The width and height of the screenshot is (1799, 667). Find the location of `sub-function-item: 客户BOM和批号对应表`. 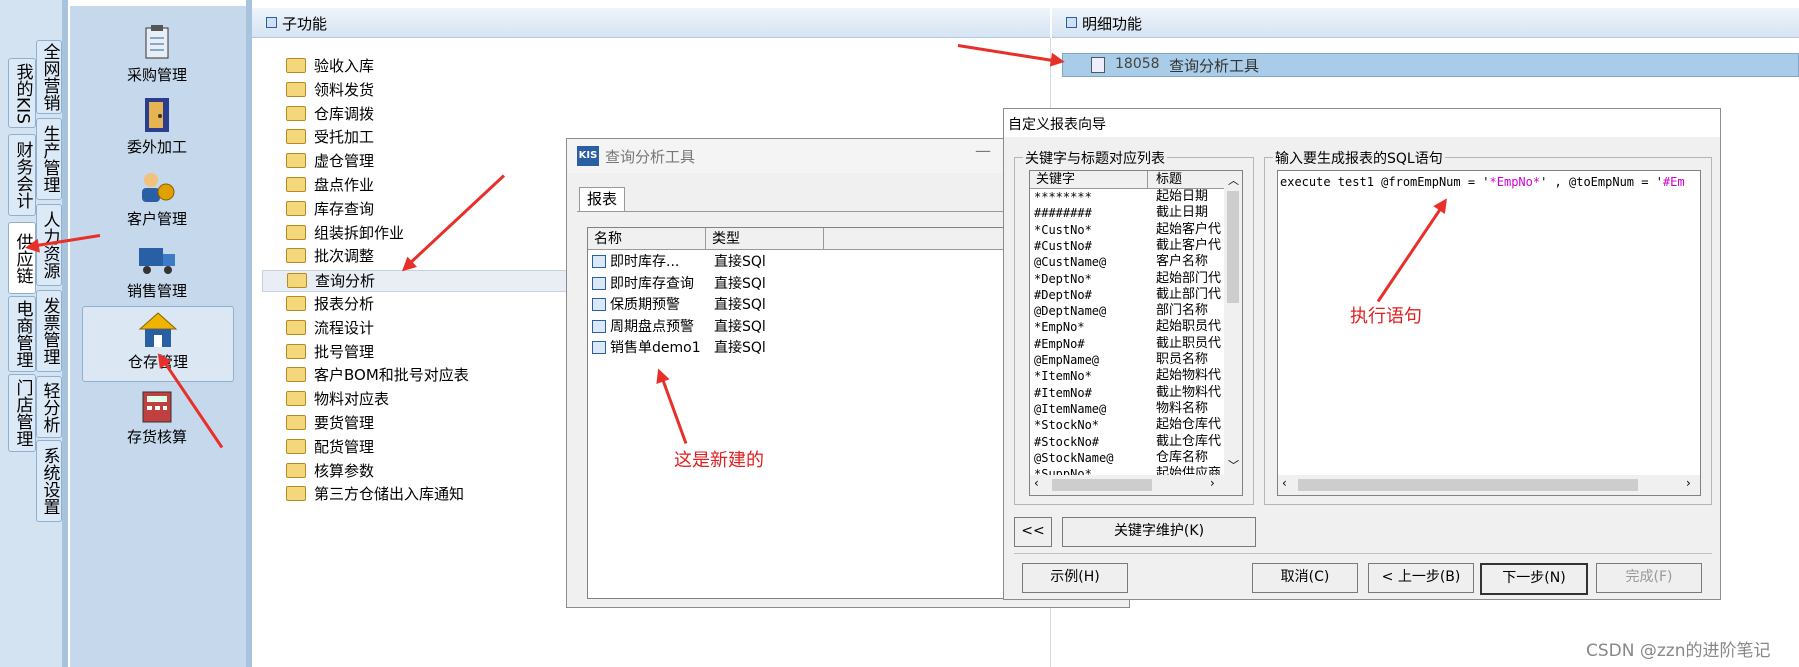

sub-function-item: 客户BOM和批号对应表 is located at coordinates (377, 375).